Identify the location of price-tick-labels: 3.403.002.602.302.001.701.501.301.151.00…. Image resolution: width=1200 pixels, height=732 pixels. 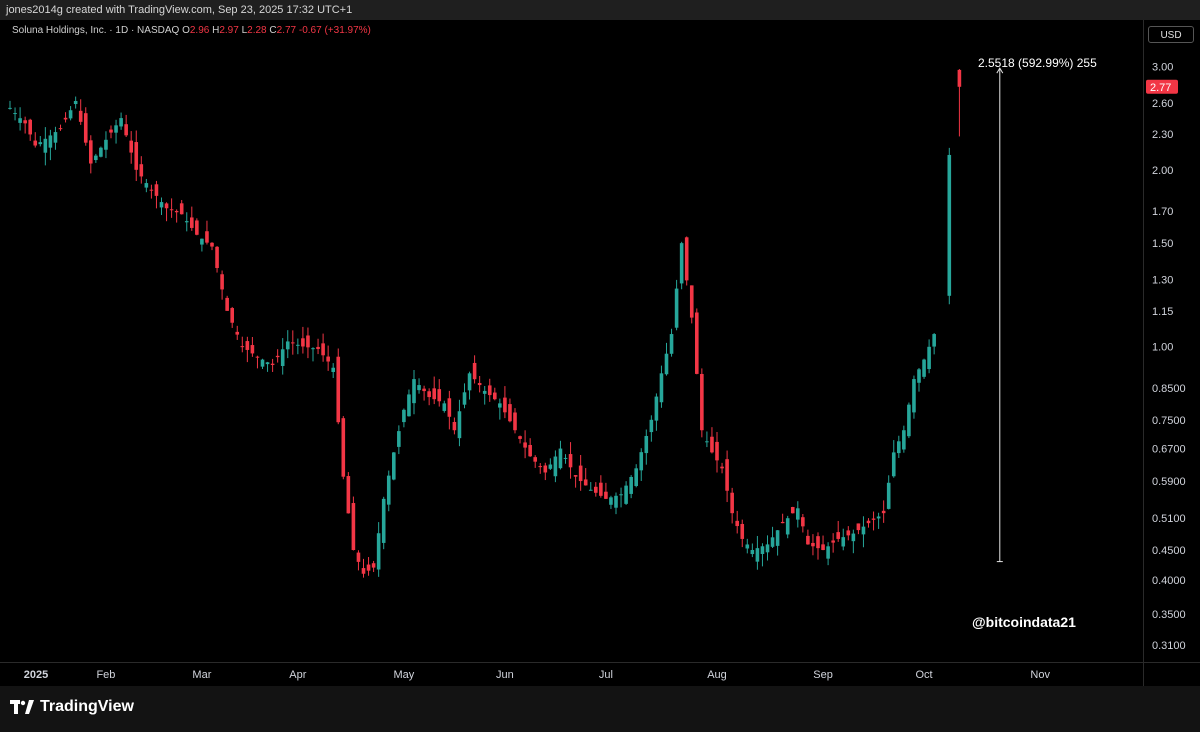
(1169, 341).